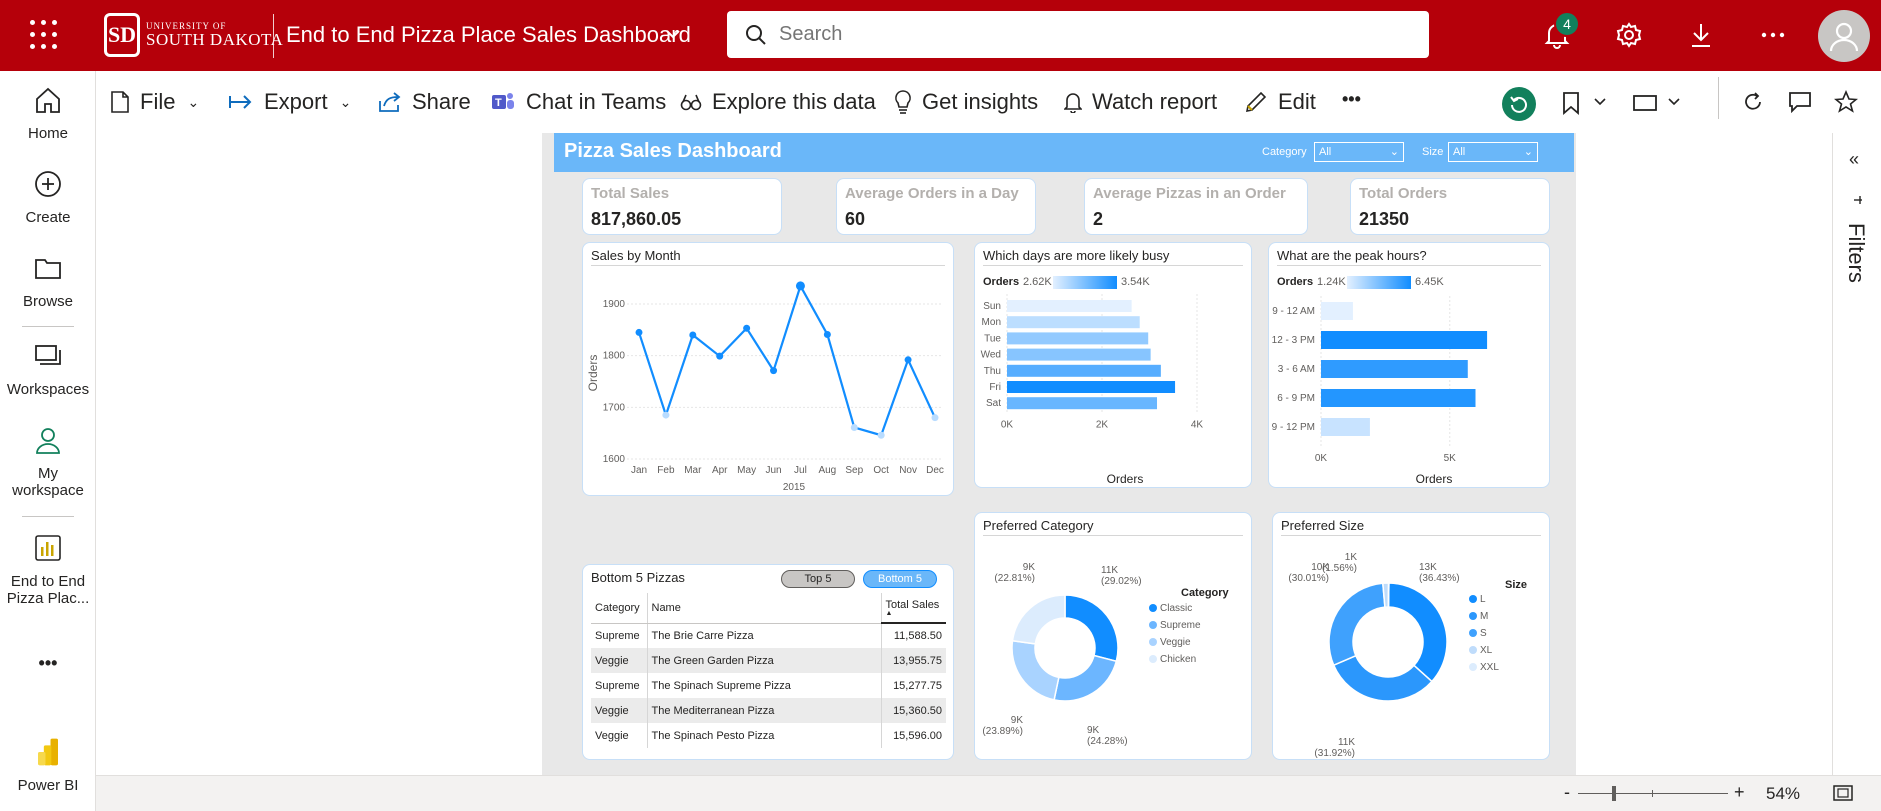 This screenshot has width=1881, height=811. I want to click on app-launcher-icon, so click(45, 35).